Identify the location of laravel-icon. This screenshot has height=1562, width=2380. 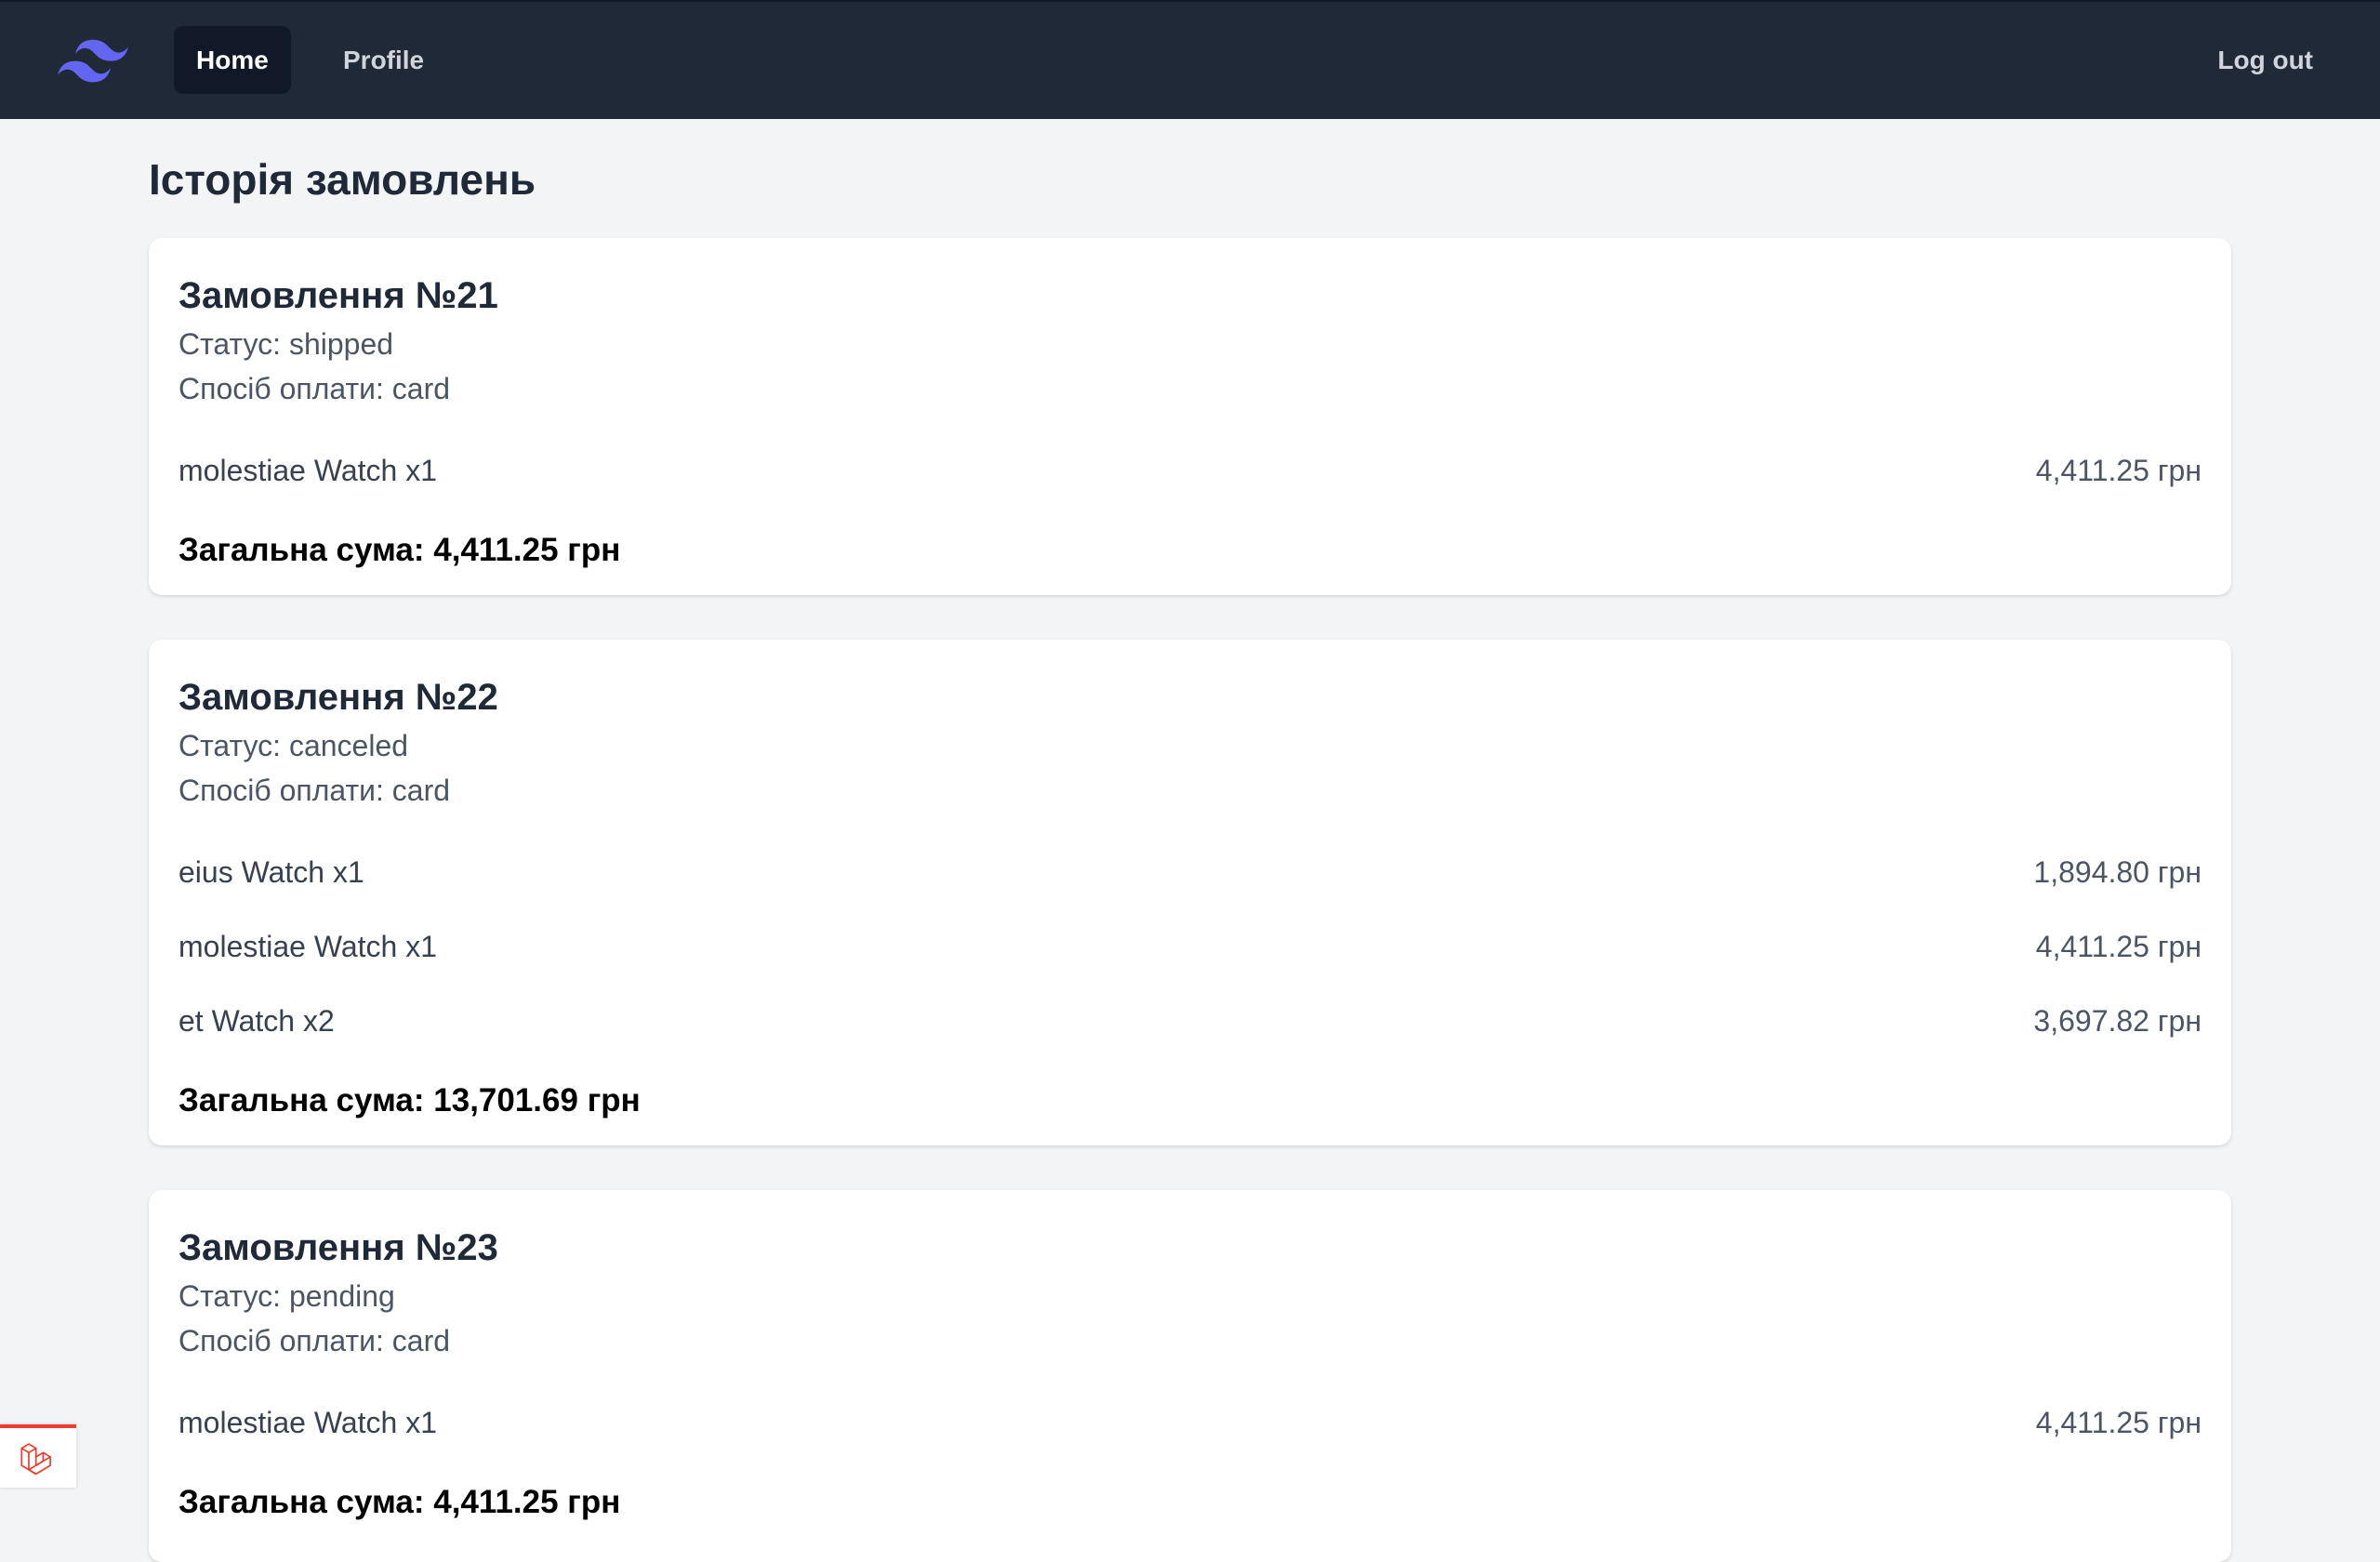
(35, 1459).